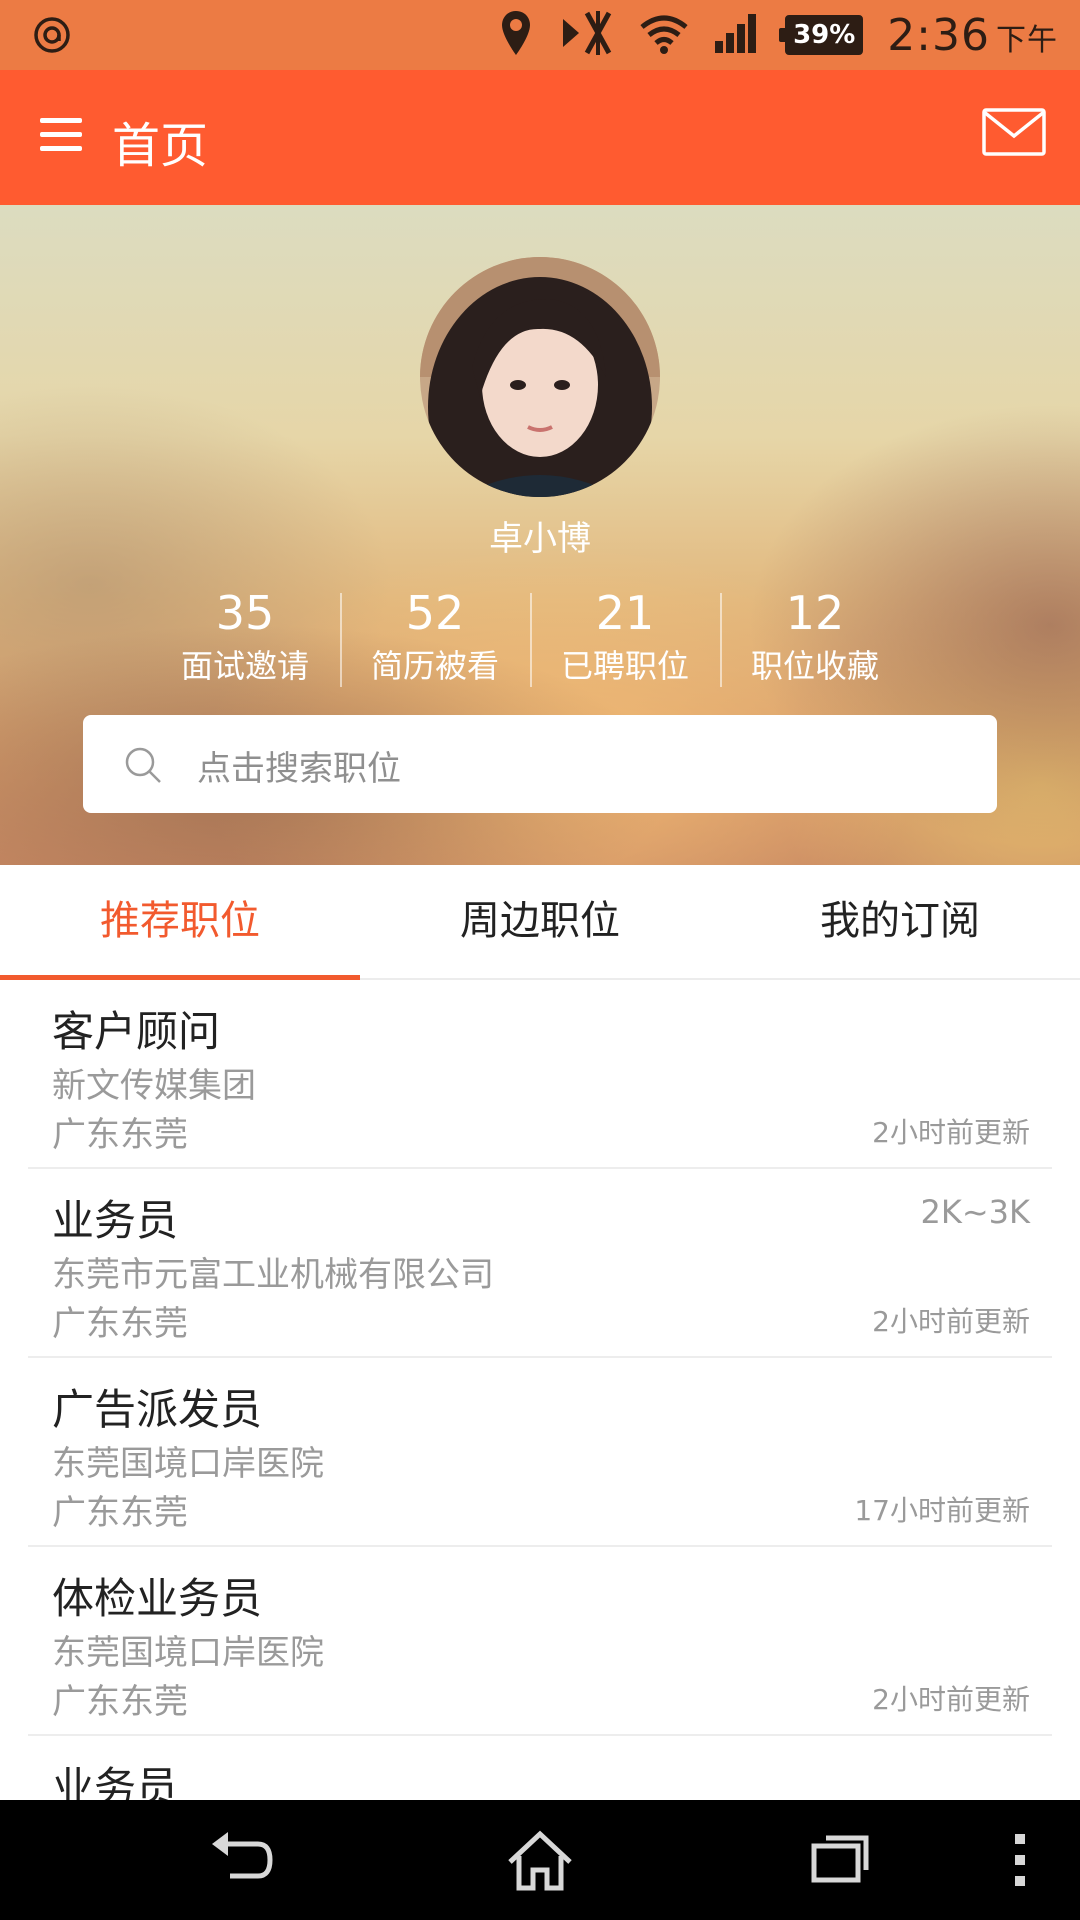 The image size is (1080, 1920). I want to click on job-list-item: 客户顾问 新文传媒集团 广东东莞 2小时前更新, so click(540, 1074).